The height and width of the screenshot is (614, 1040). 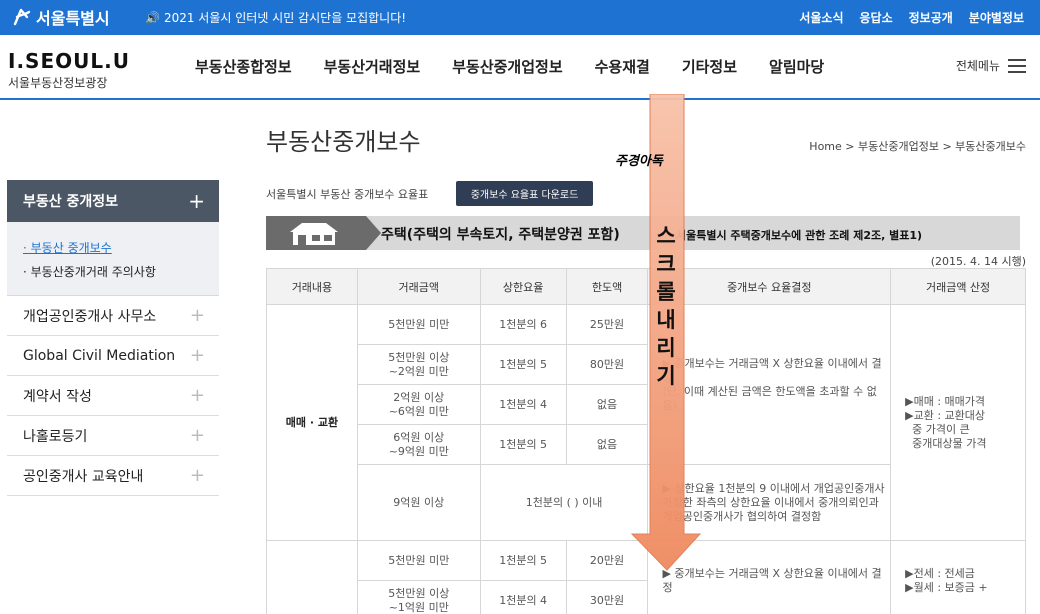 What do you see at coordinates (523, 286) in the screenshot?
I see `header-max-rate: 상한요율` at bounding box center [523, 286].